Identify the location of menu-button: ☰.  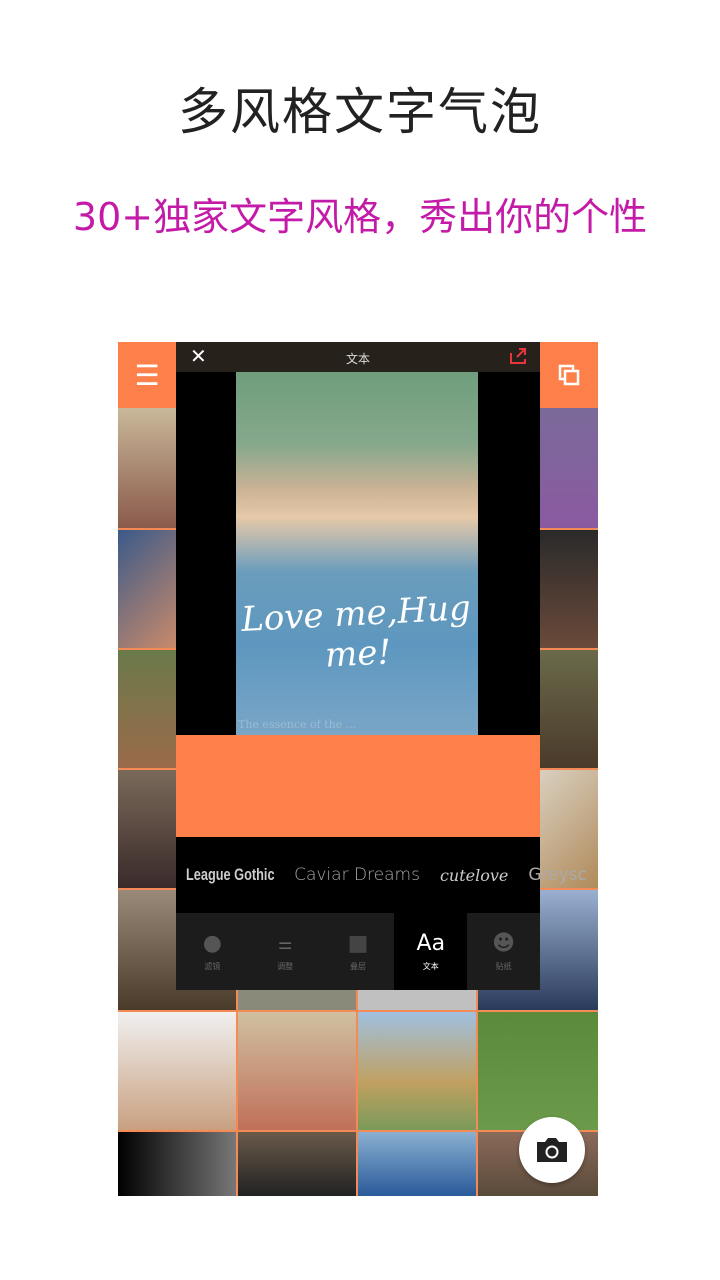
(147, 375).